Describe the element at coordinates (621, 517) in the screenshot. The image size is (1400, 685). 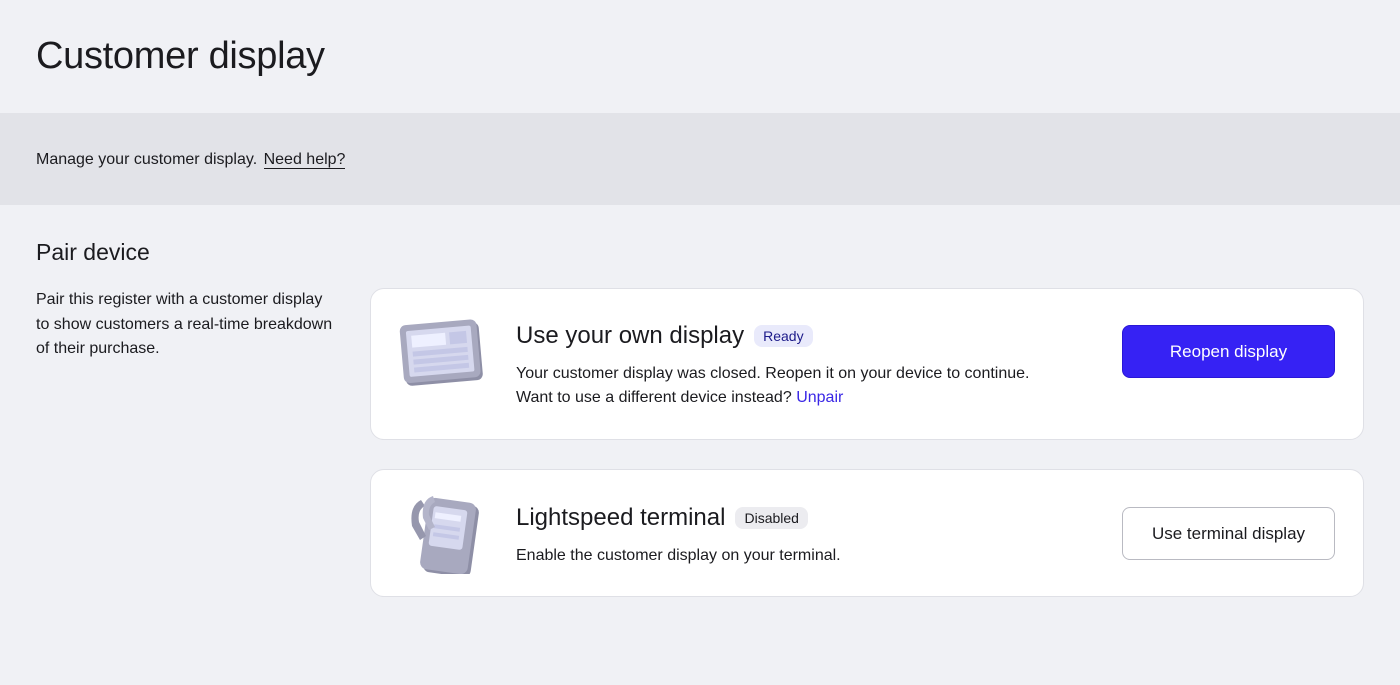
I see `terminal-title: Lightspeed terminal` at that location.